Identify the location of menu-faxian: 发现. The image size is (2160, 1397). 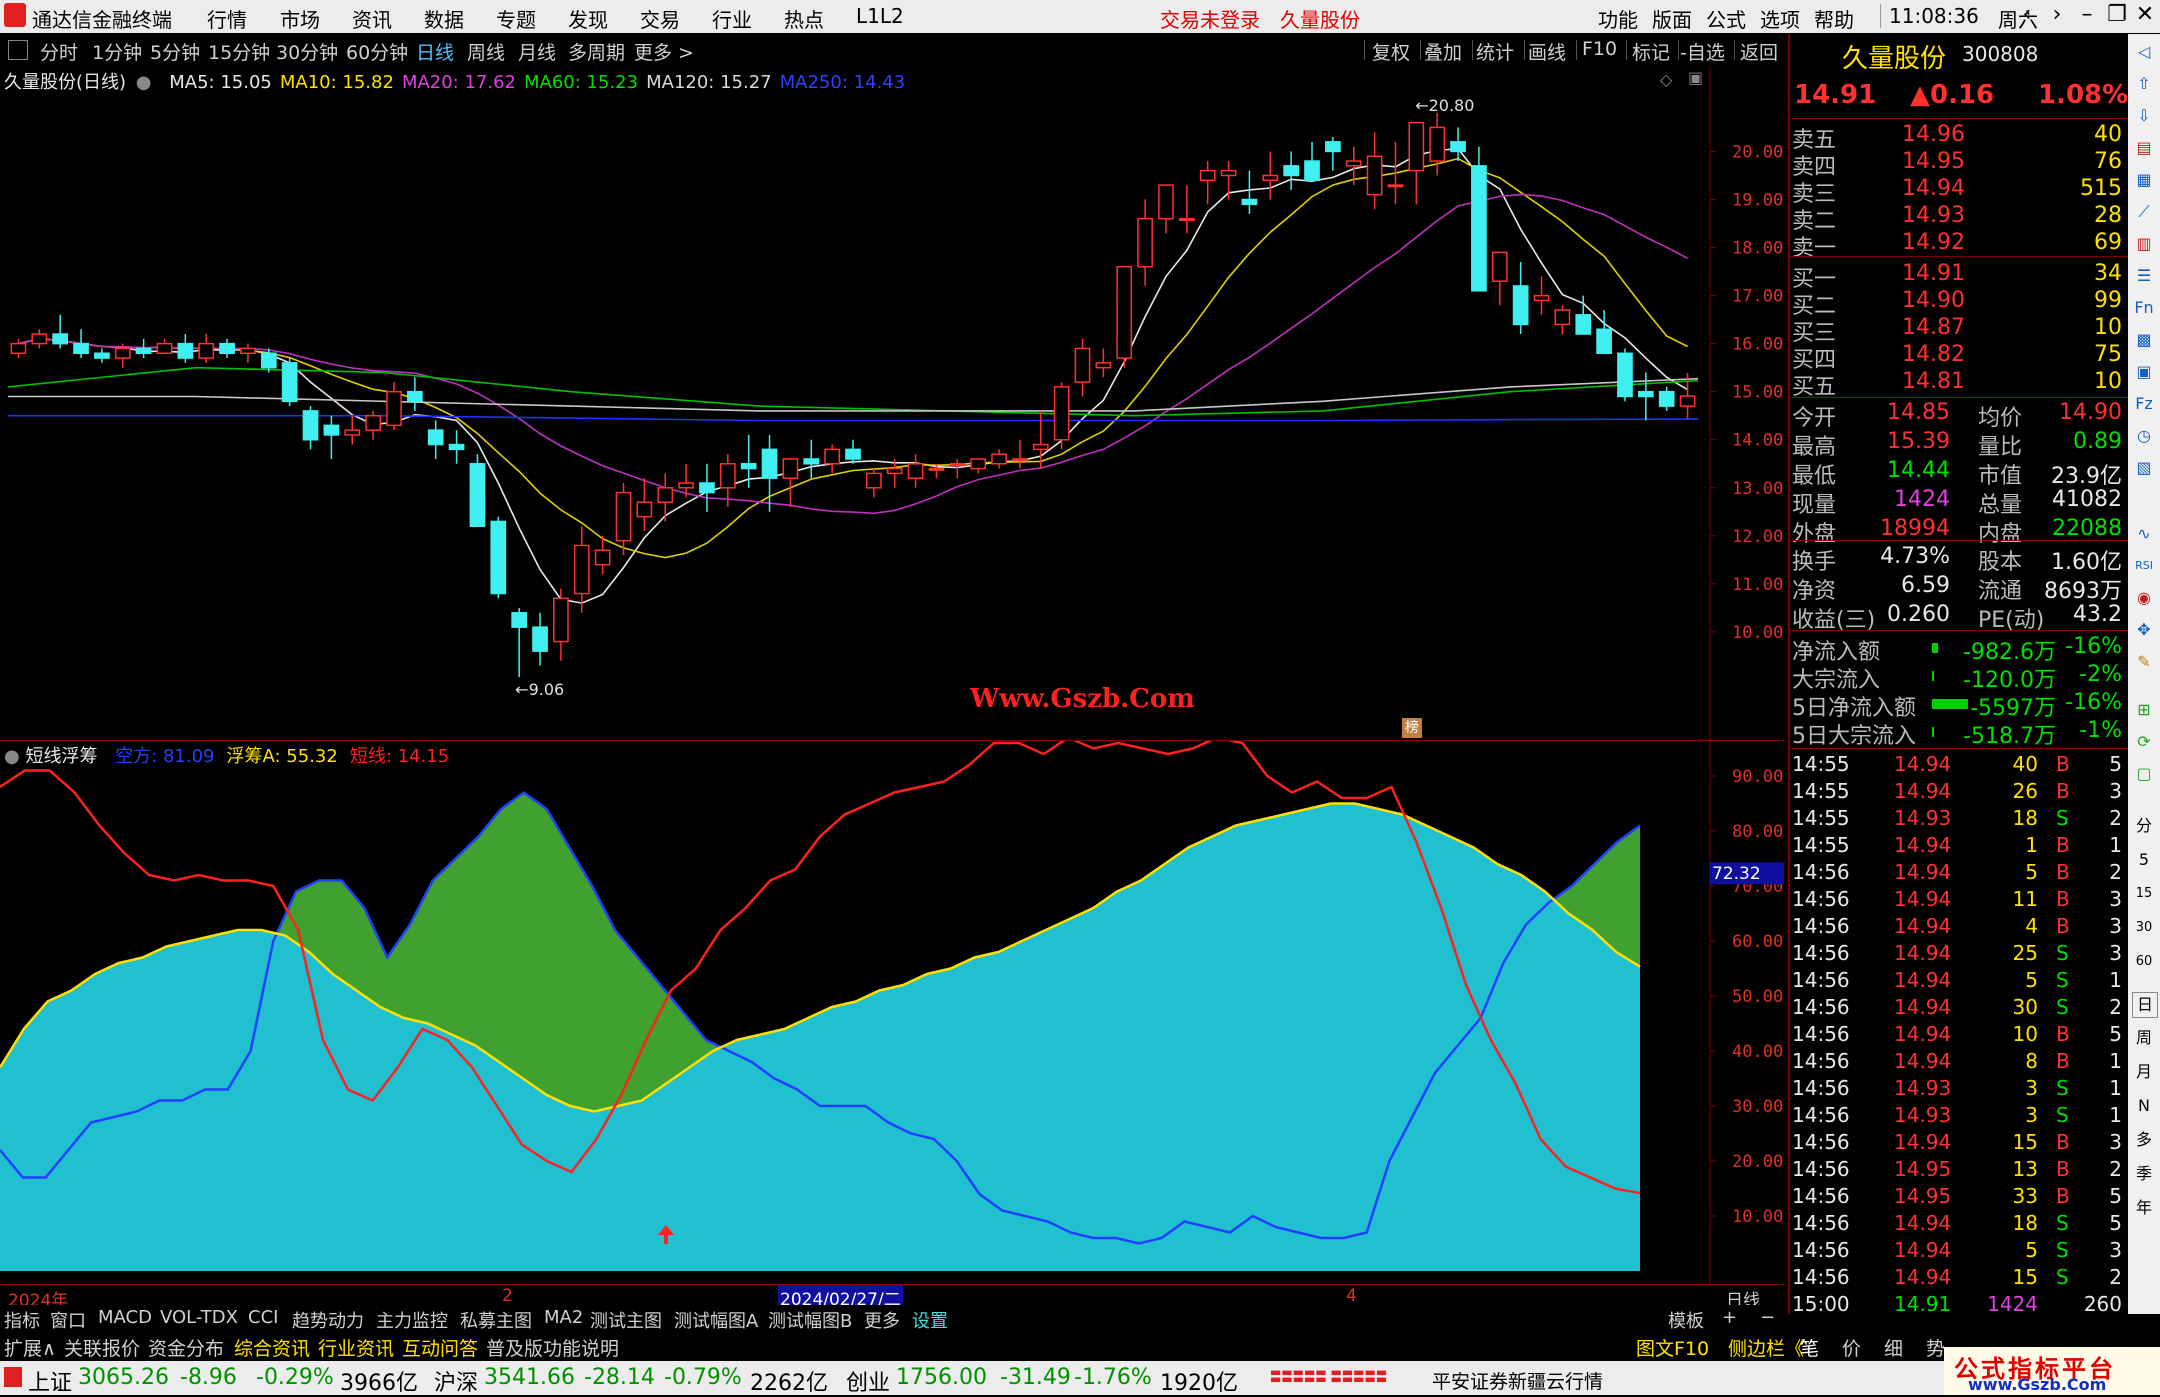
(588, 18).